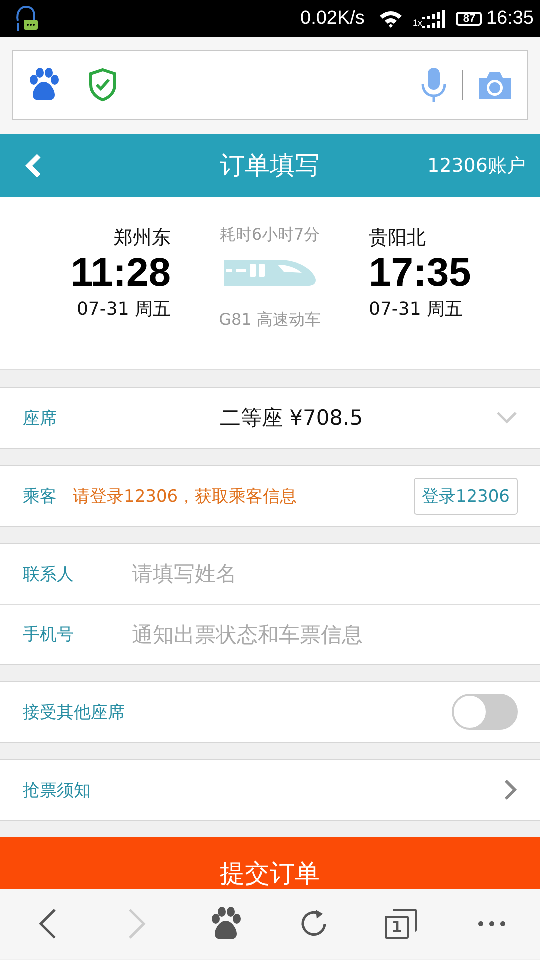 The height and width of the screenshot is (960, 540). Describe the element at coordinates (40, 497) in the screenshot. I see `field-label: 乘客` at that location.